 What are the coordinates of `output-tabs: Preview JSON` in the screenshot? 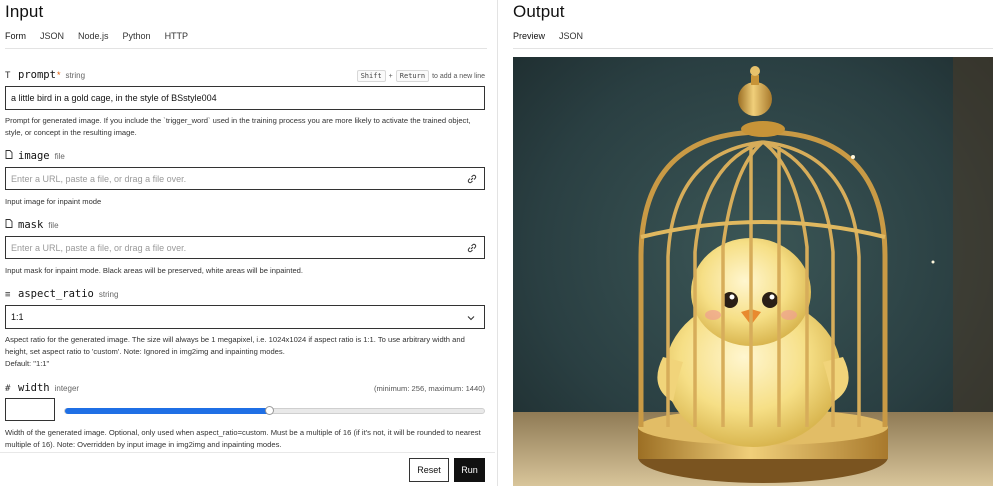 It's located at (555, 40).